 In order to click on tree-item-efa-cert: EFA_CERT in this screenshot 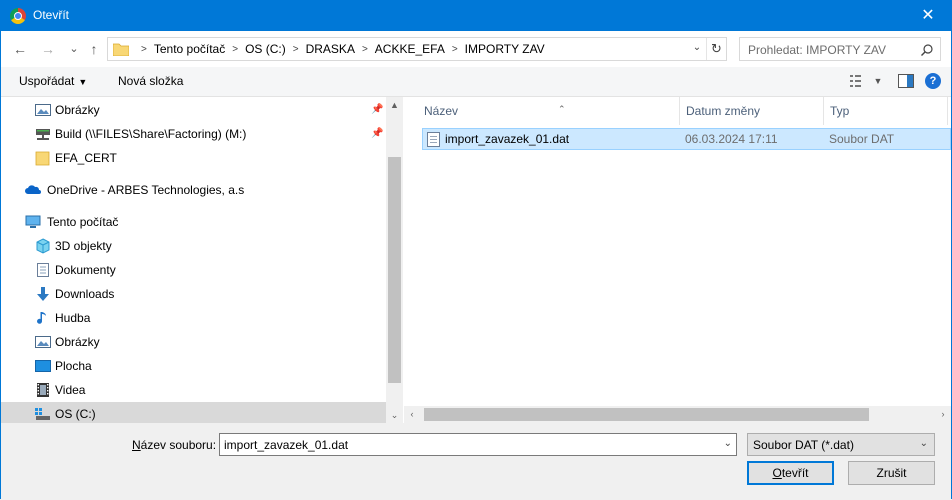, I will do `click(193, 158)`.